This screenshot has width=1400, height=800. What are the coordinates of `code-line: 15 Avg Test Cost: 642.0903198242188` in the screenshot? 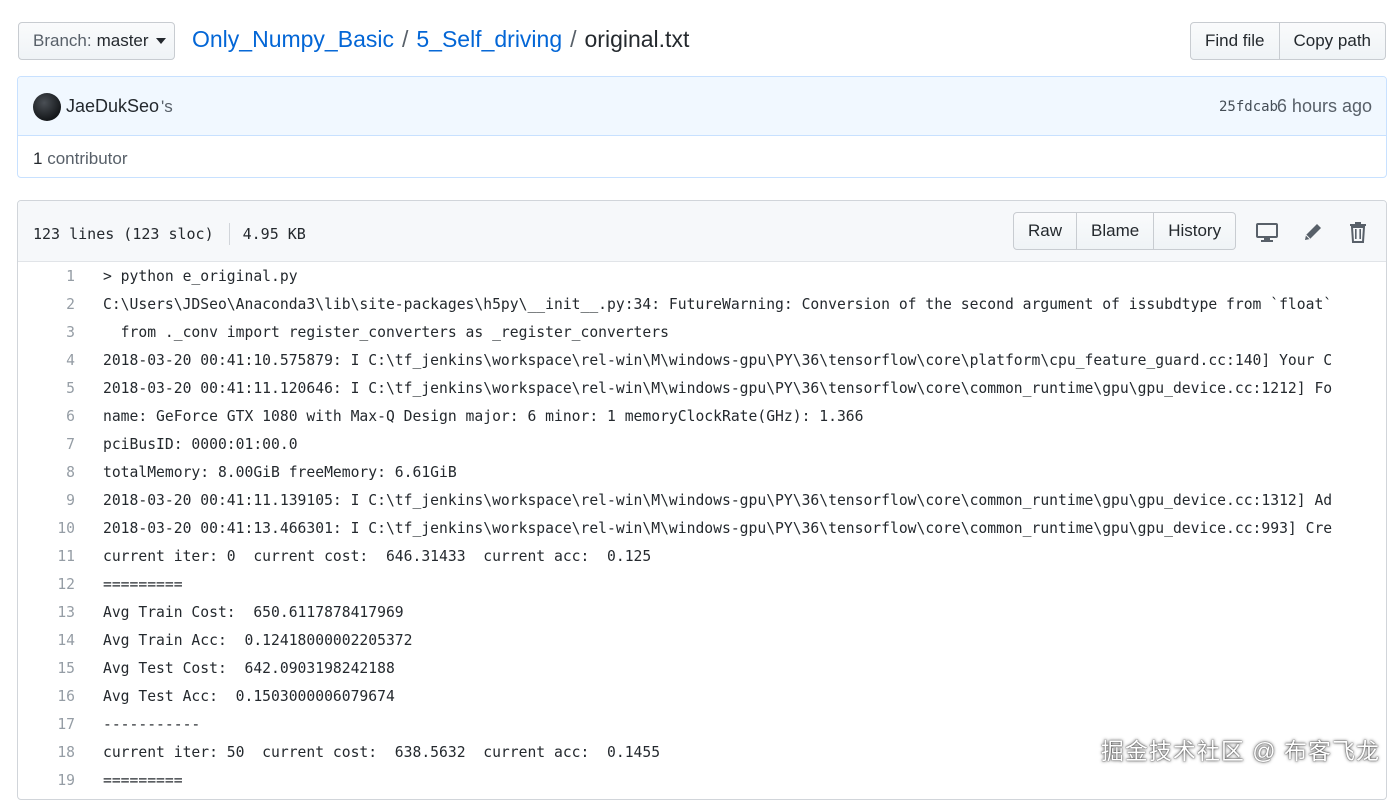 It's located at (702, 668).